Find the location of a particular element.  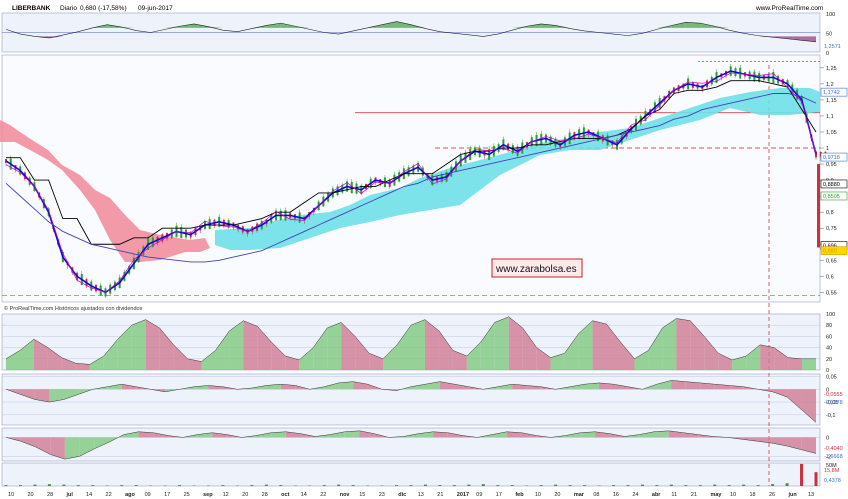

stoch-tick-label: 100 is located at coordinates (830, 315).